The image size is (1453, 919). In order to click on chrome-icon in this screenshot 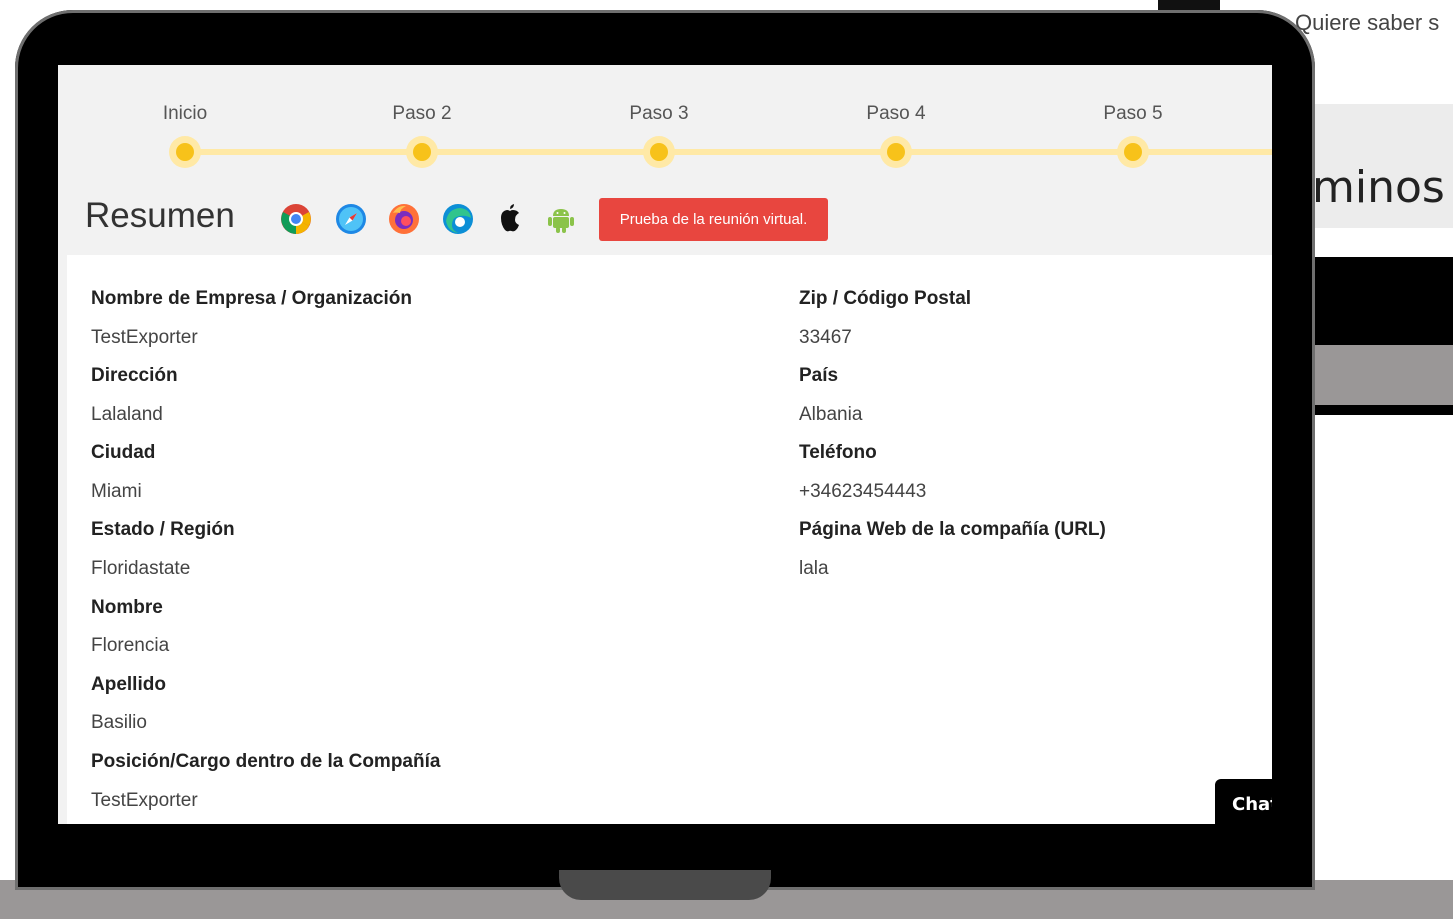, I will do `click(296, 219)`.